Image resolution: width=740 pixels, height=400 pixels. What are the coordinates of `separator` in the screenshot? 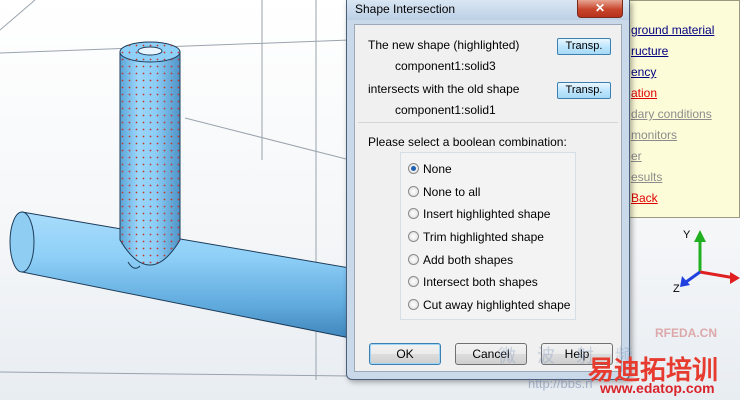 It's located at (488, 122).